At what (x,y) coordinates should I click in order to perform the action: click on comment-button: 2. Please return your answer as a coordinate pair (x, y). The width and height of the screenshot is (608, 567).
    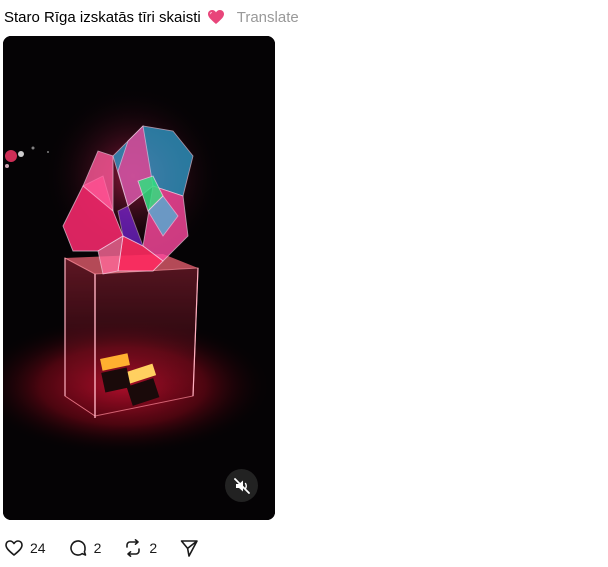
    Looking at the image, I should click on (85, 548).